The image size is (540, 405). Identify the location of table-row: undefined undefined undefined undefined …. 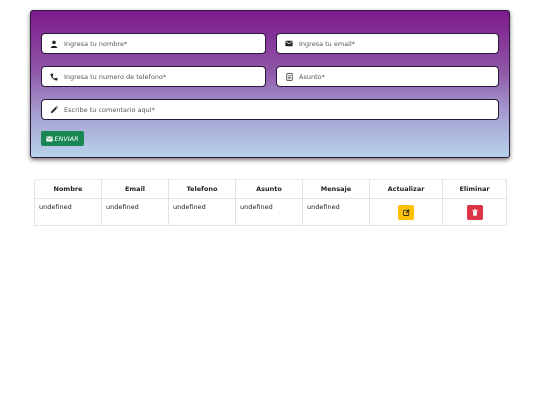
(270, 212).